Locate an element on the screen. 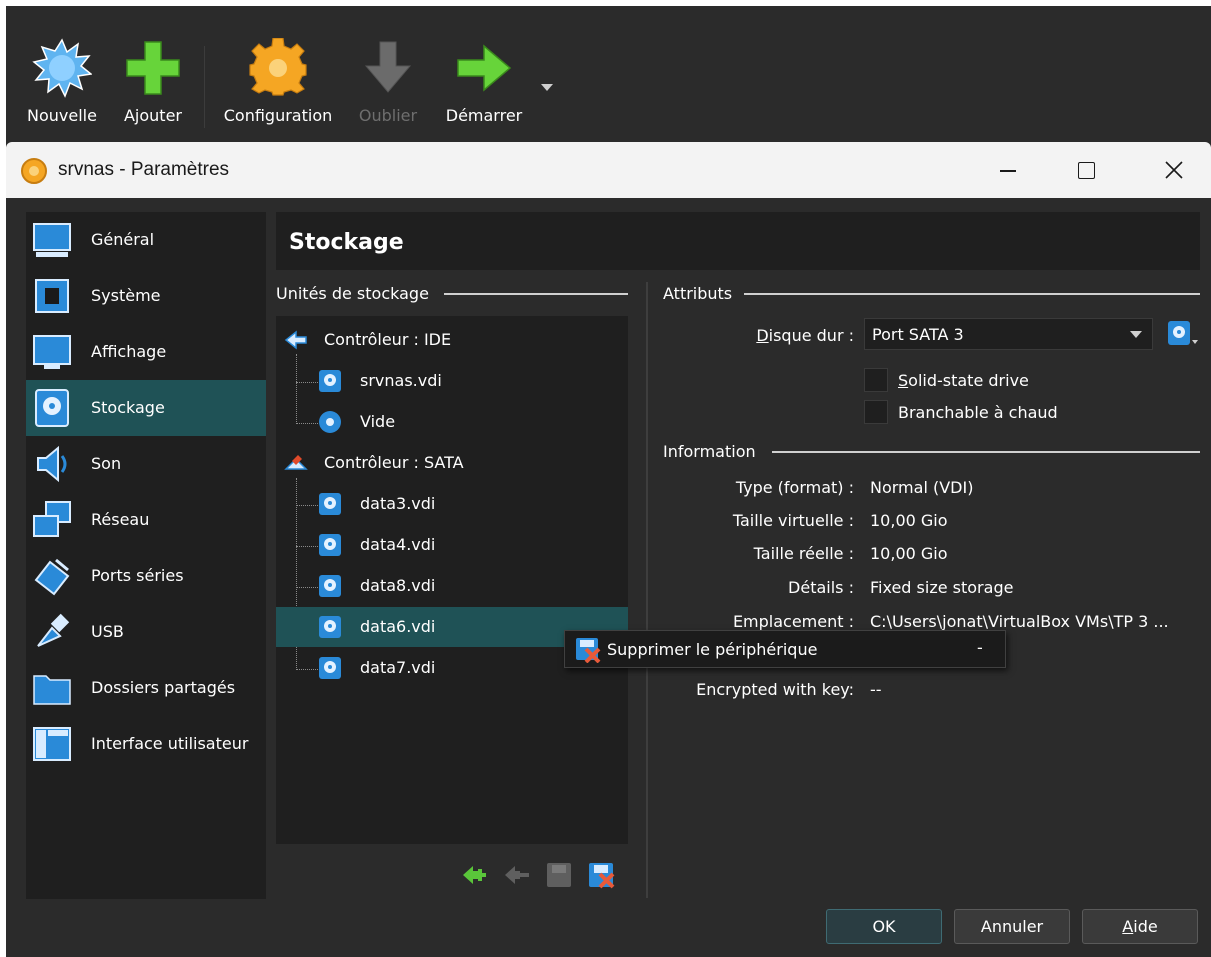 The image size is (1211, 957). ssd-checkbox is located at coordinates (876, 380).